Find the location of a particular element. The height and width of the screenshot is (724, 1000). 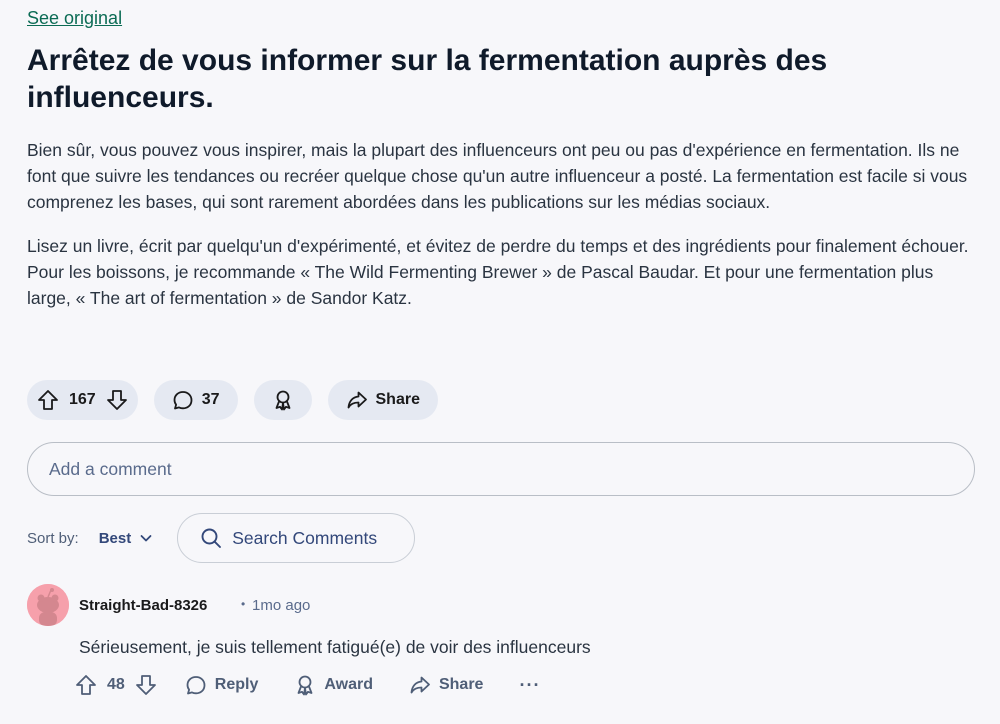

sort-row: Sort by: Best Search Comments is located at coordinates (221, 538).